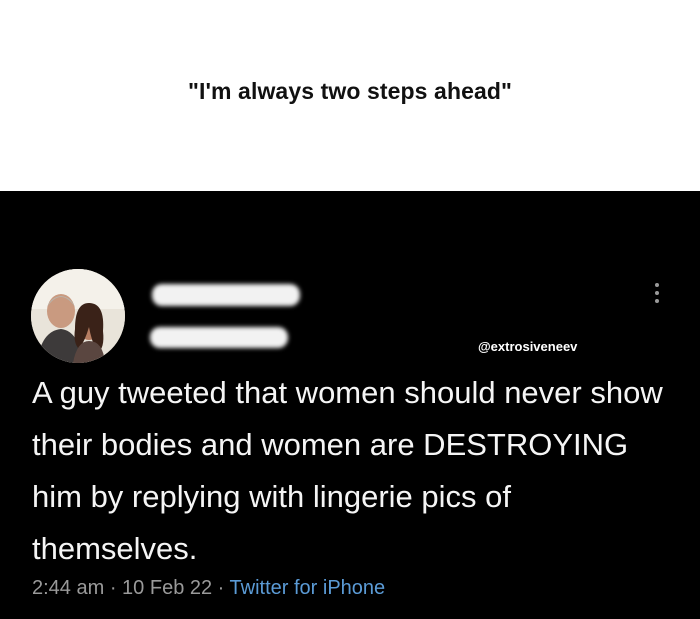 This screenshot has height=619, width=700. Describe the element at coordinates (167, 588) in the screenshot. I see `tweet-date: 10 Feb 22` at that location.